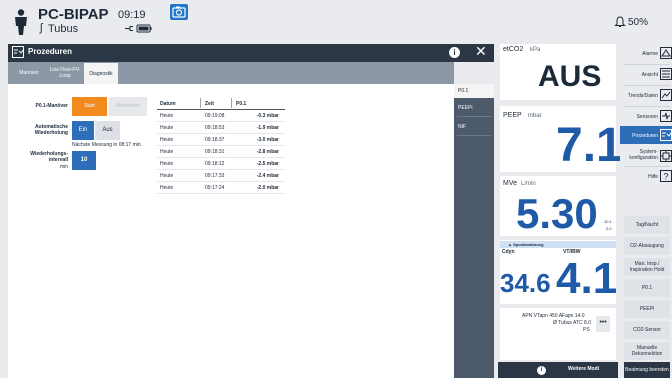  What do you see at coordinates (558, 244) in the screenshot?
I see `spont-banner: ▲ Spontanatmung` at bounding box center [558, 244].